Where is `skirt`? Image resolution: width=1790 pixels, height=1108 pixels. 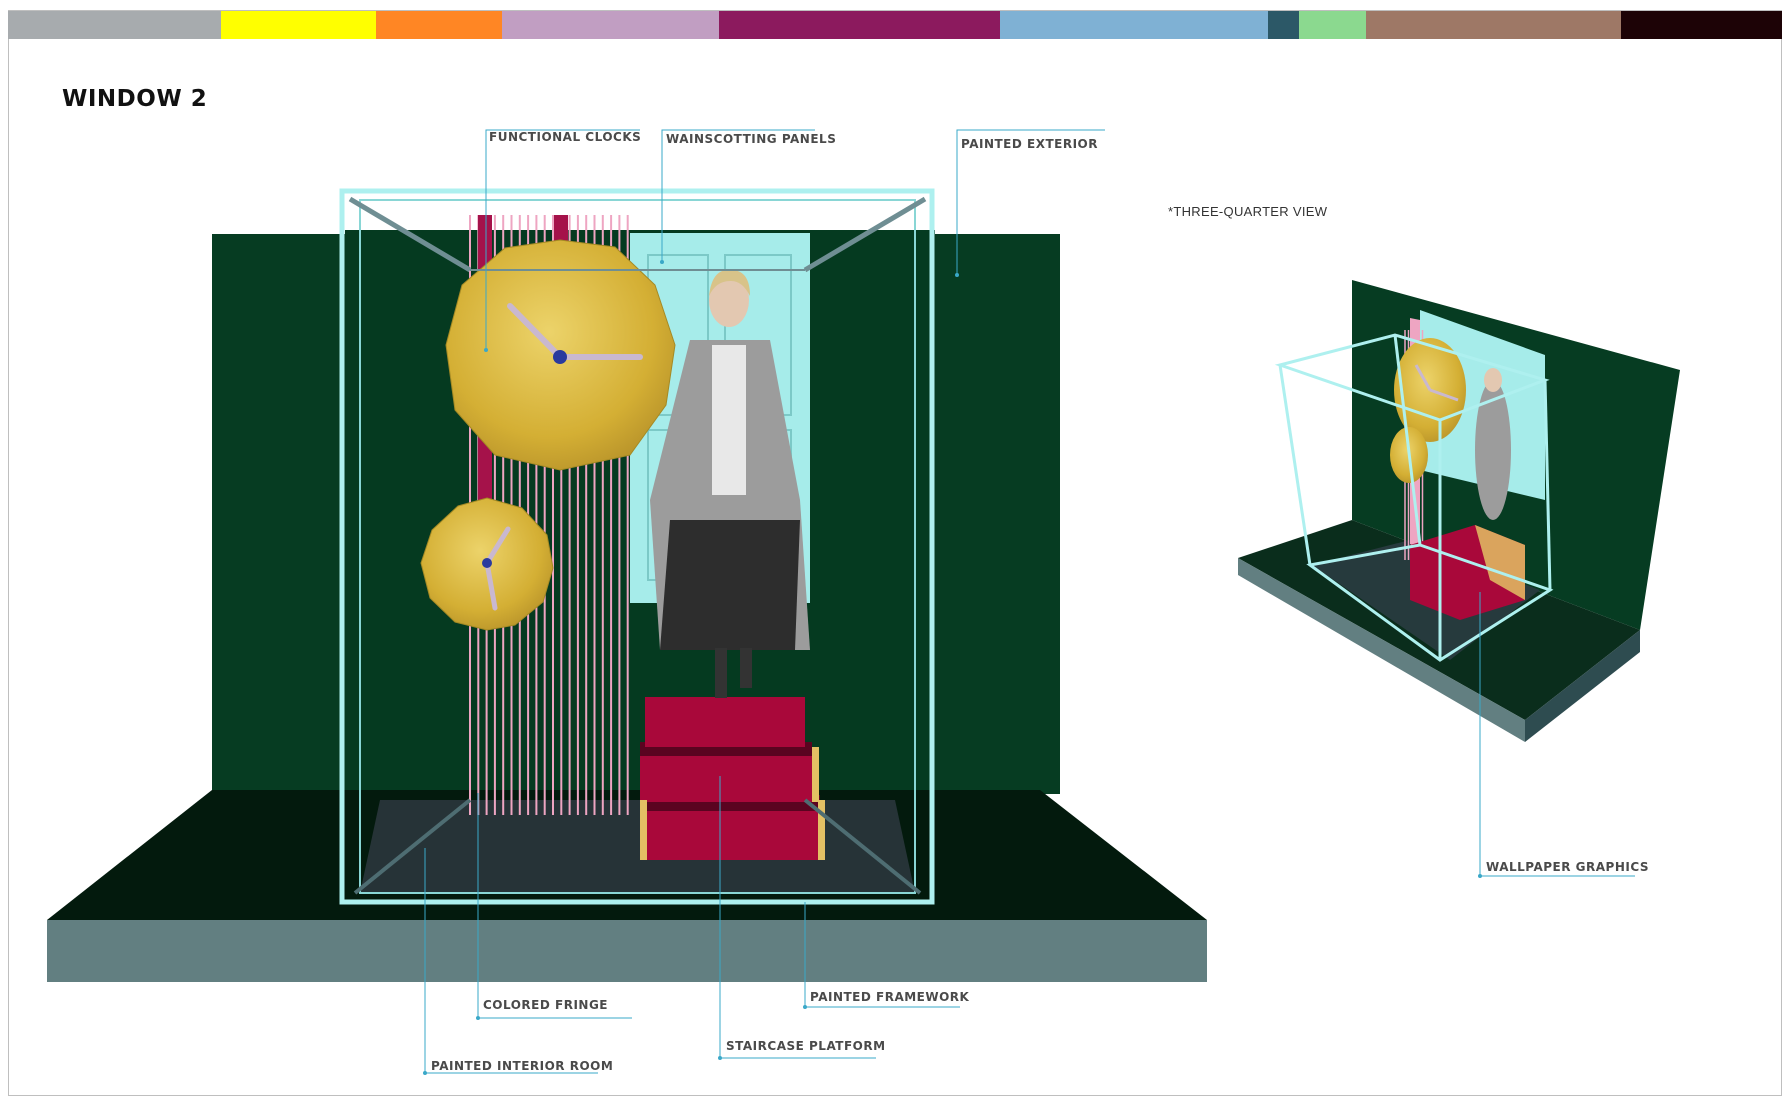 skirt is located at coordinates (730, 585).